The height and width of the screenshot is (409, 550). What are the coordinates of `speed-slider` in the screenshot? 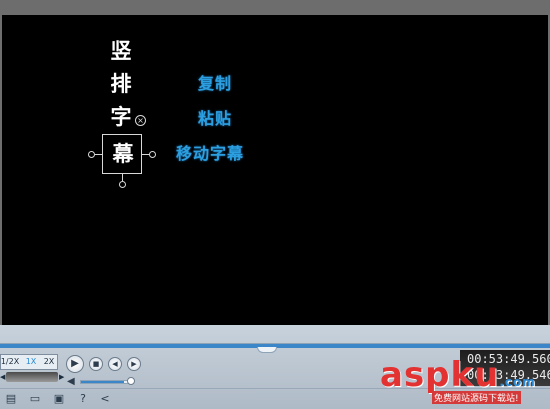 It's located at (32, 377).